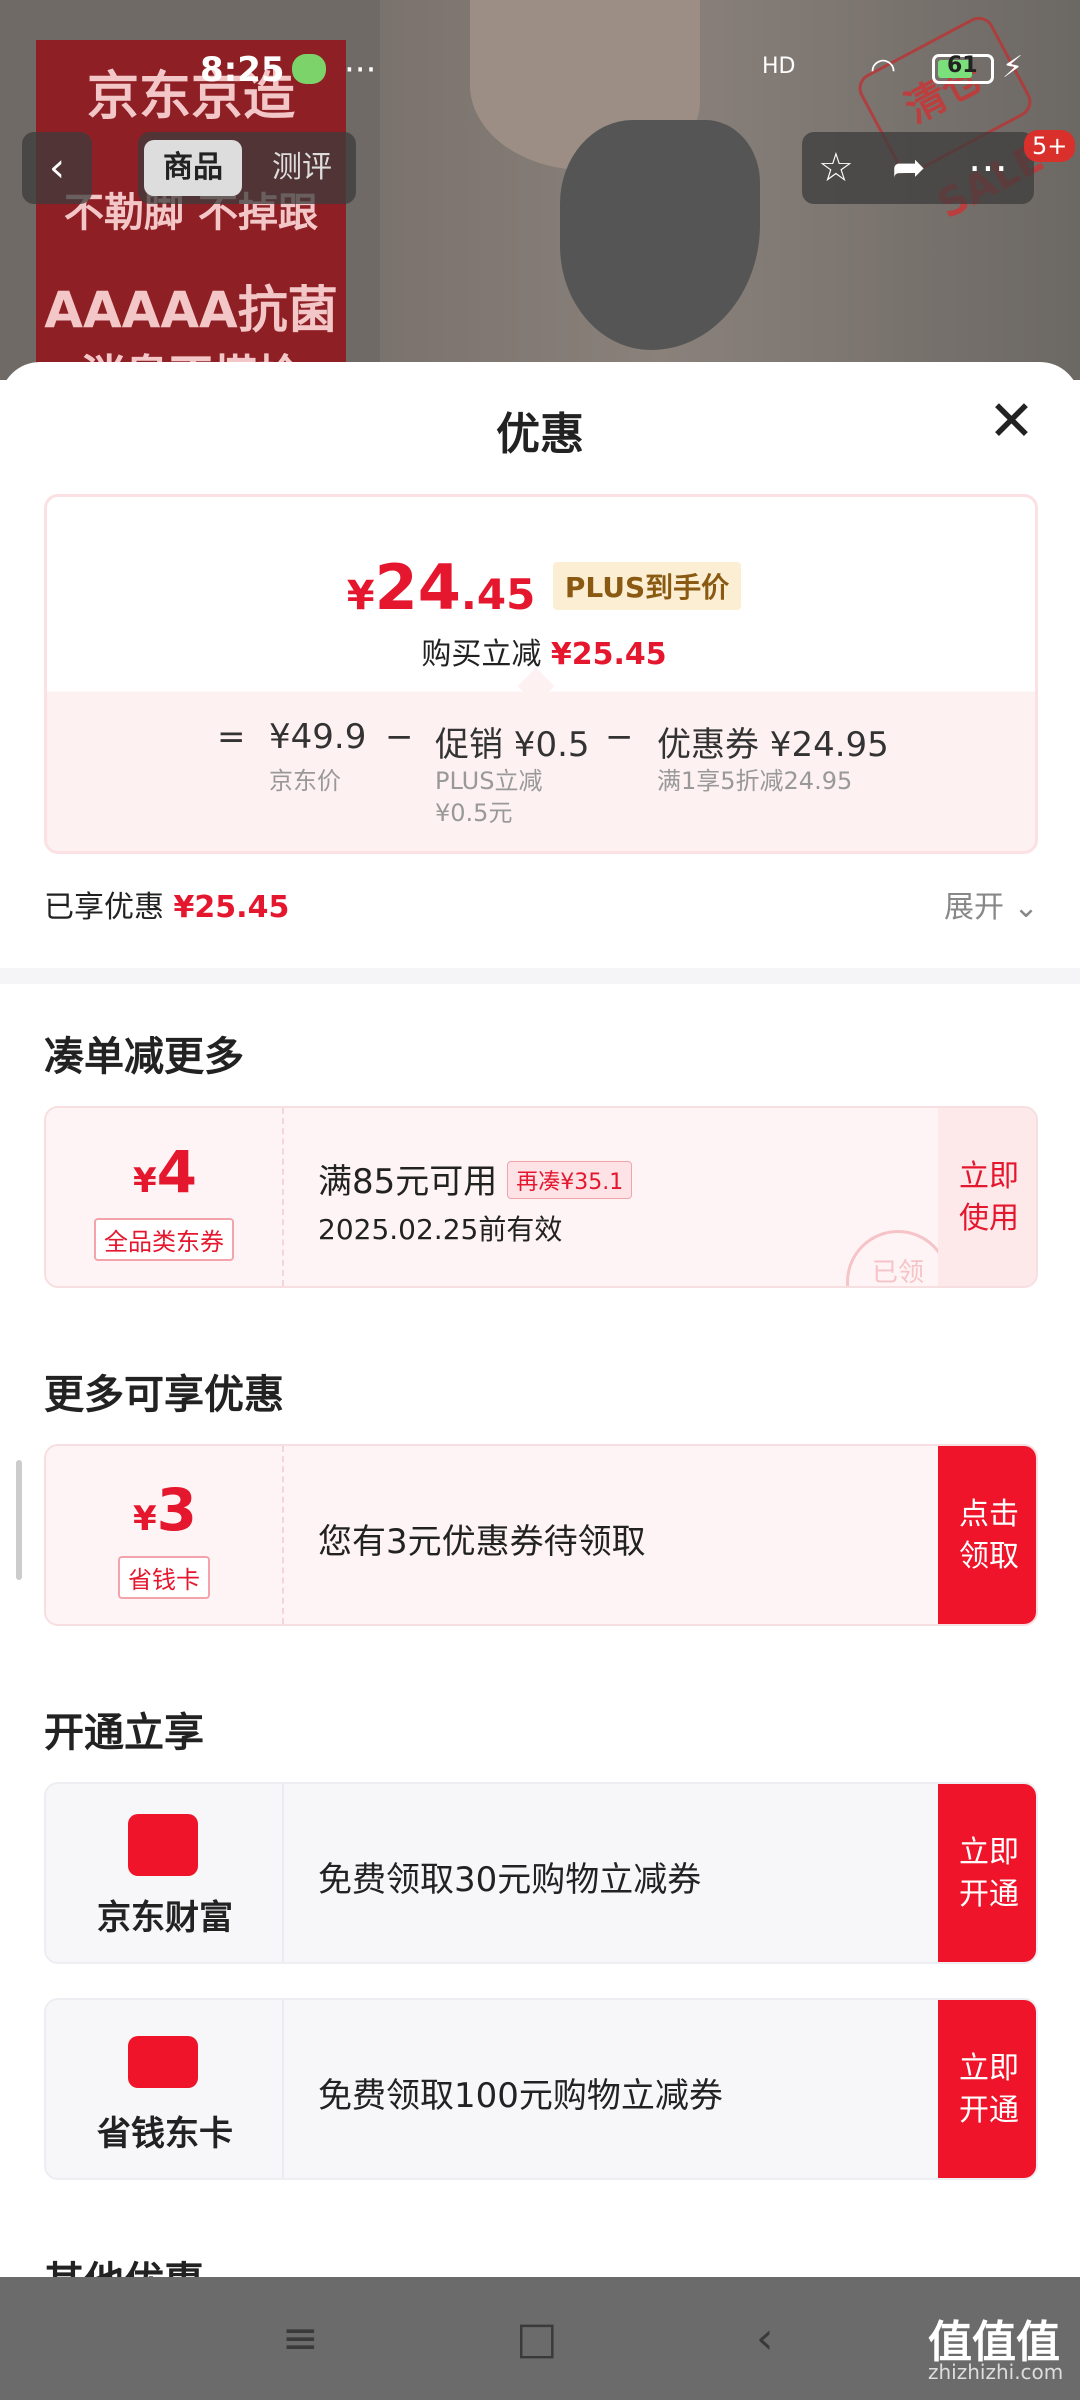 This screenshot has height=2400, width=1080. I want to click on product-poster: 京东京造 不勒脚 不掉跟 AAAAA抗菌 消臭不搭检, so click(191, 210).